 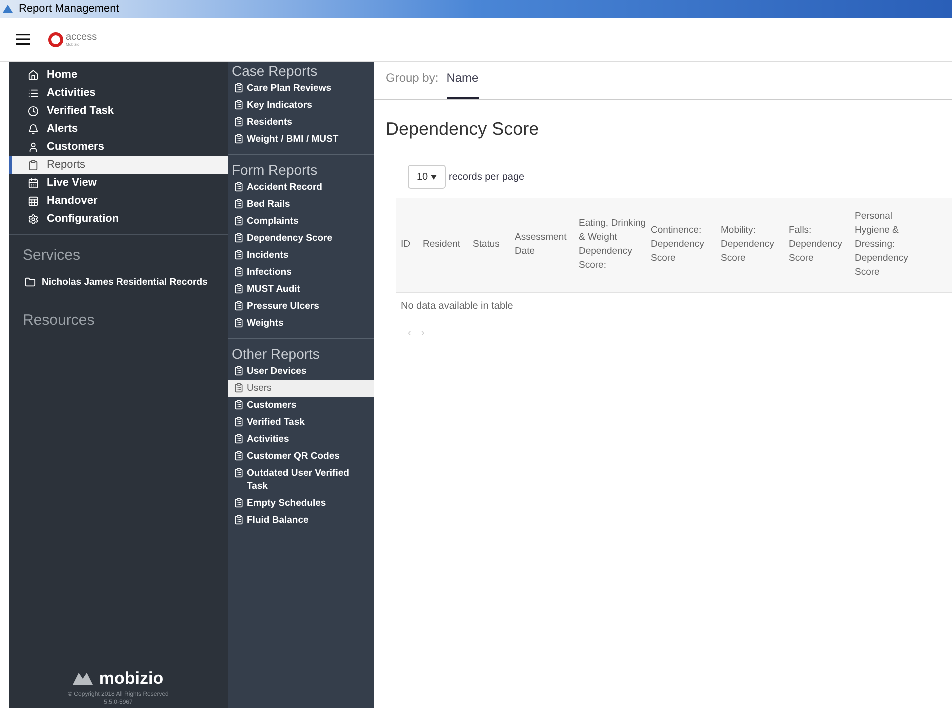 What do you see at coordinates (301, 255) in the screenshot?
I see `report-item: Incidents` at bounding box center [301, 255].